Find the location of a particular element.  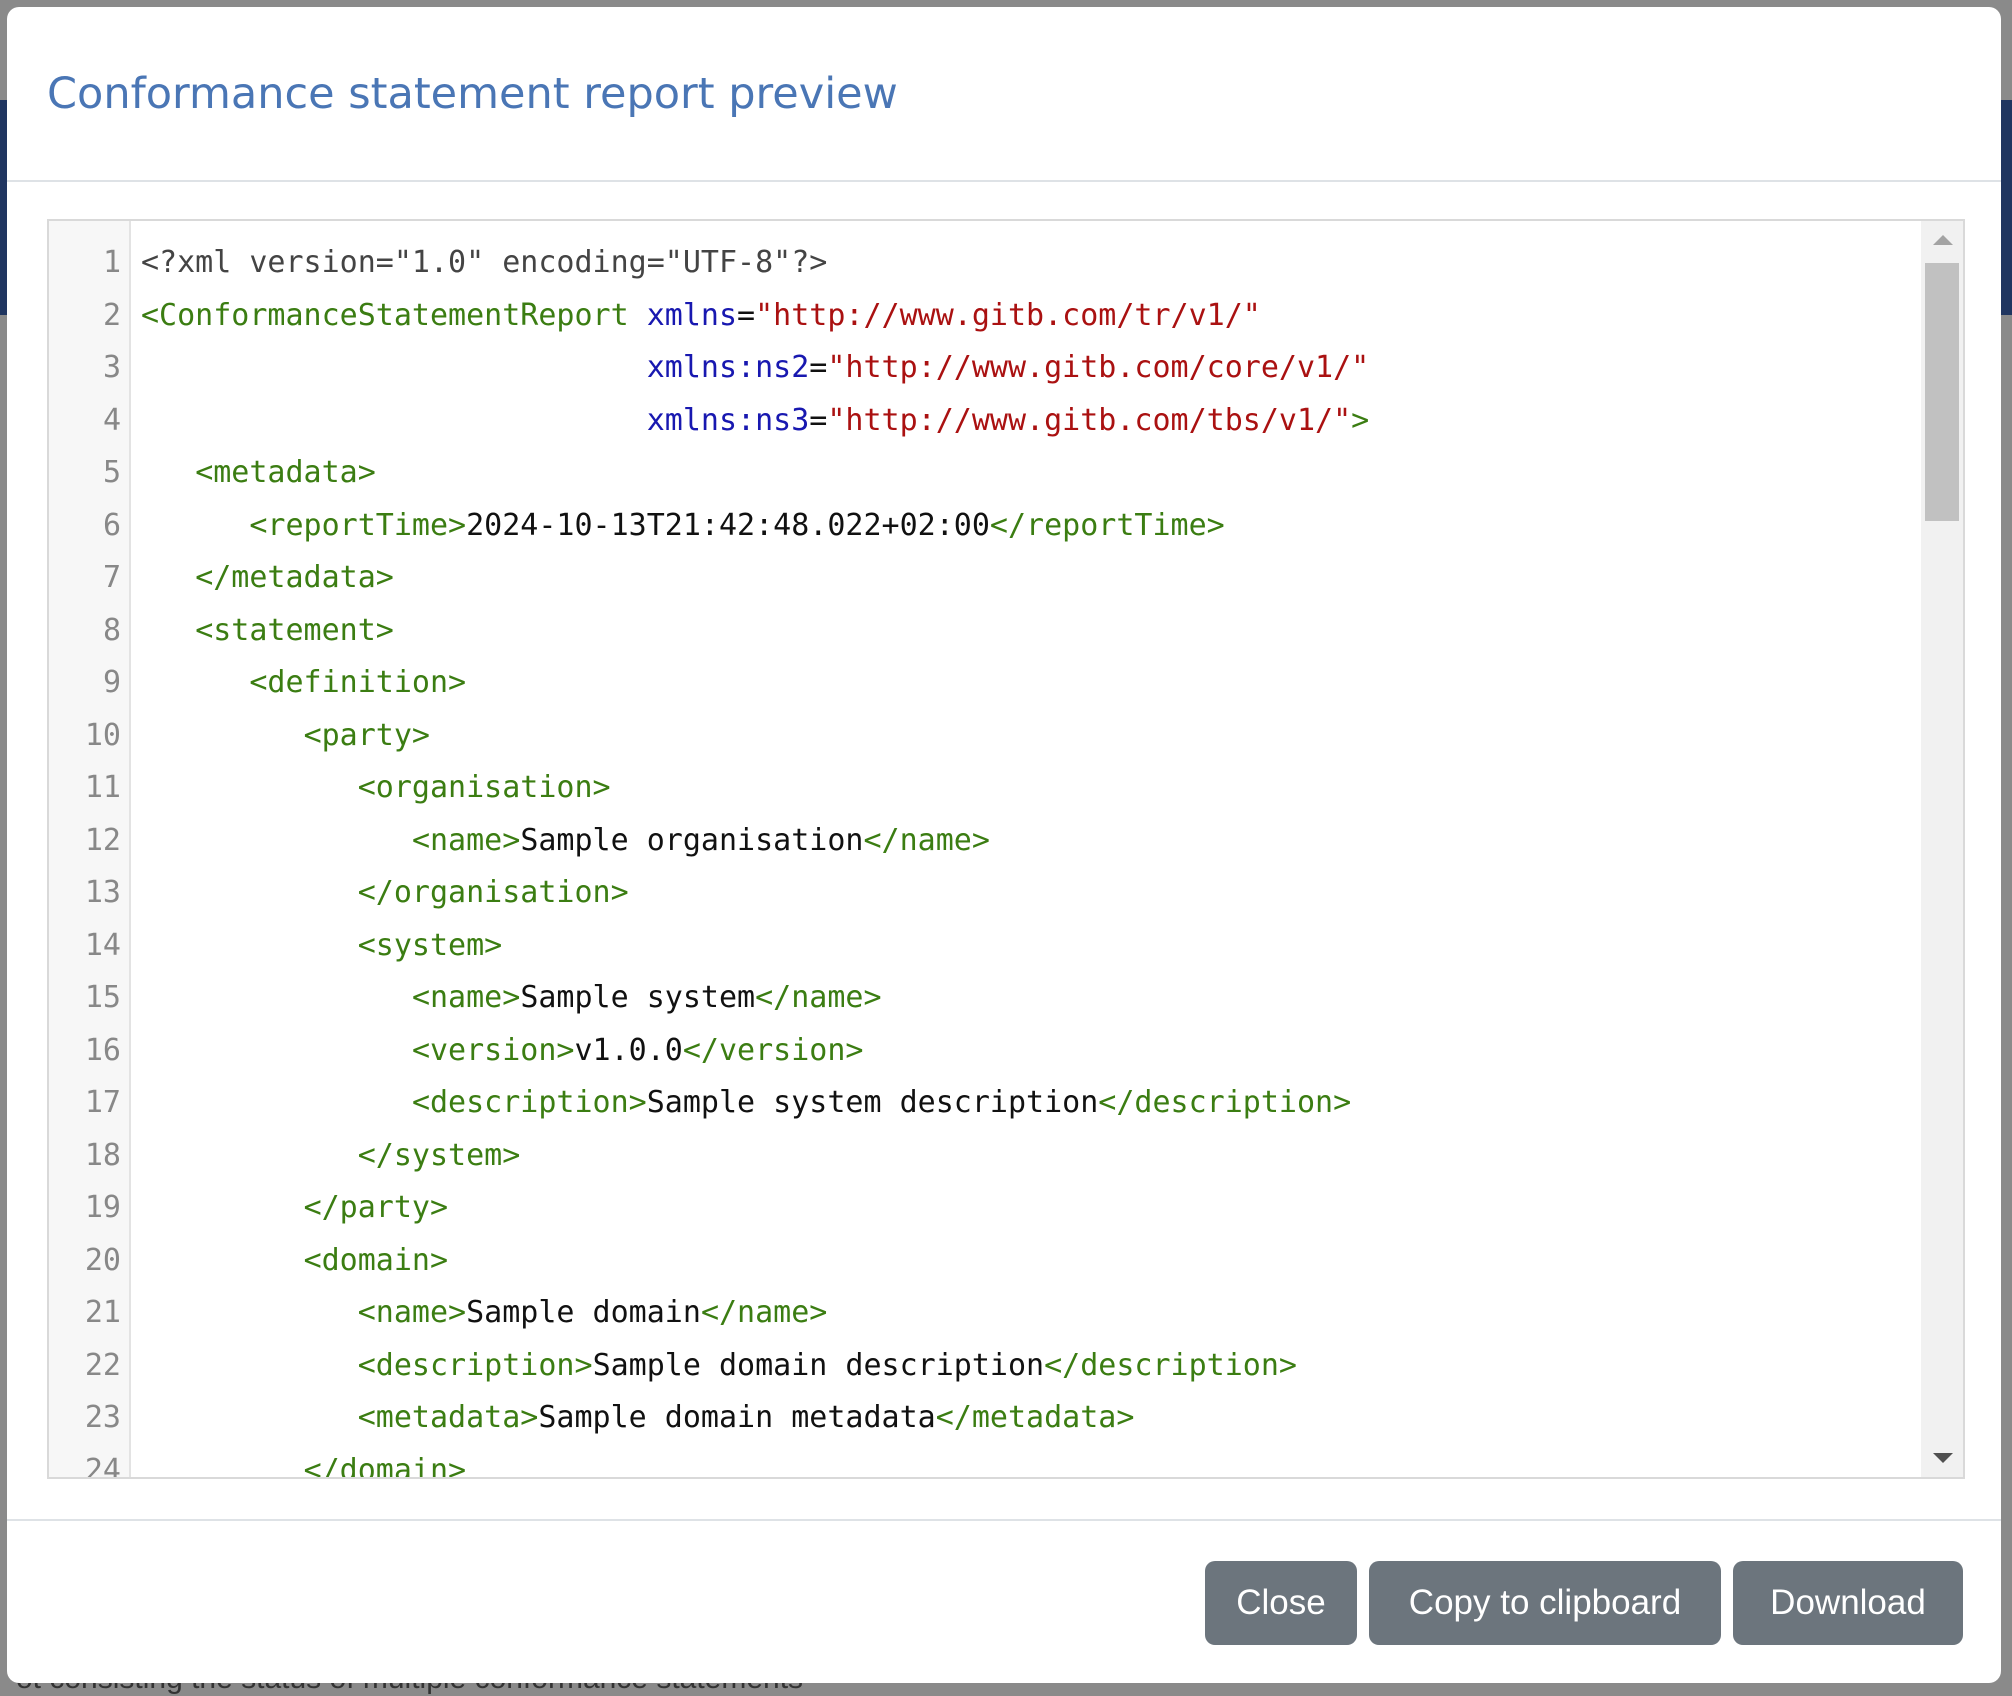

xml-token-val: "http://www.gitb.com/tbs/v1/" is located at coordinates (1089, 420).